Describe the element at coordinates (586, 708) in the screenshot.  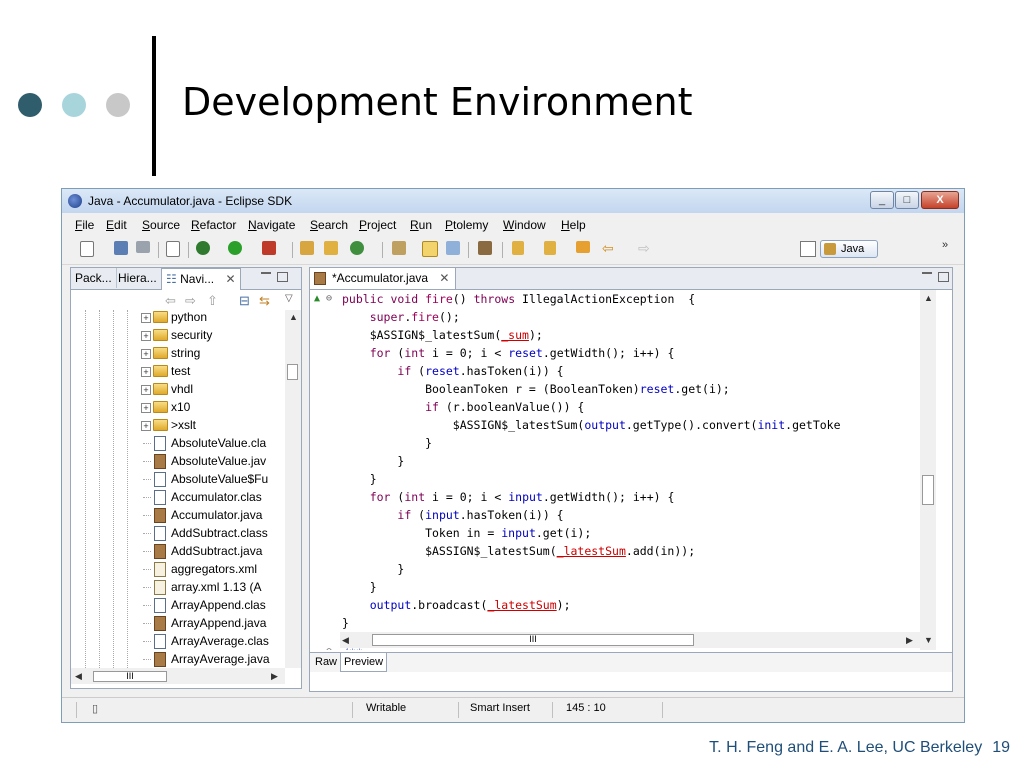
I see `status-cursor-position: 145 : 10` at that location.